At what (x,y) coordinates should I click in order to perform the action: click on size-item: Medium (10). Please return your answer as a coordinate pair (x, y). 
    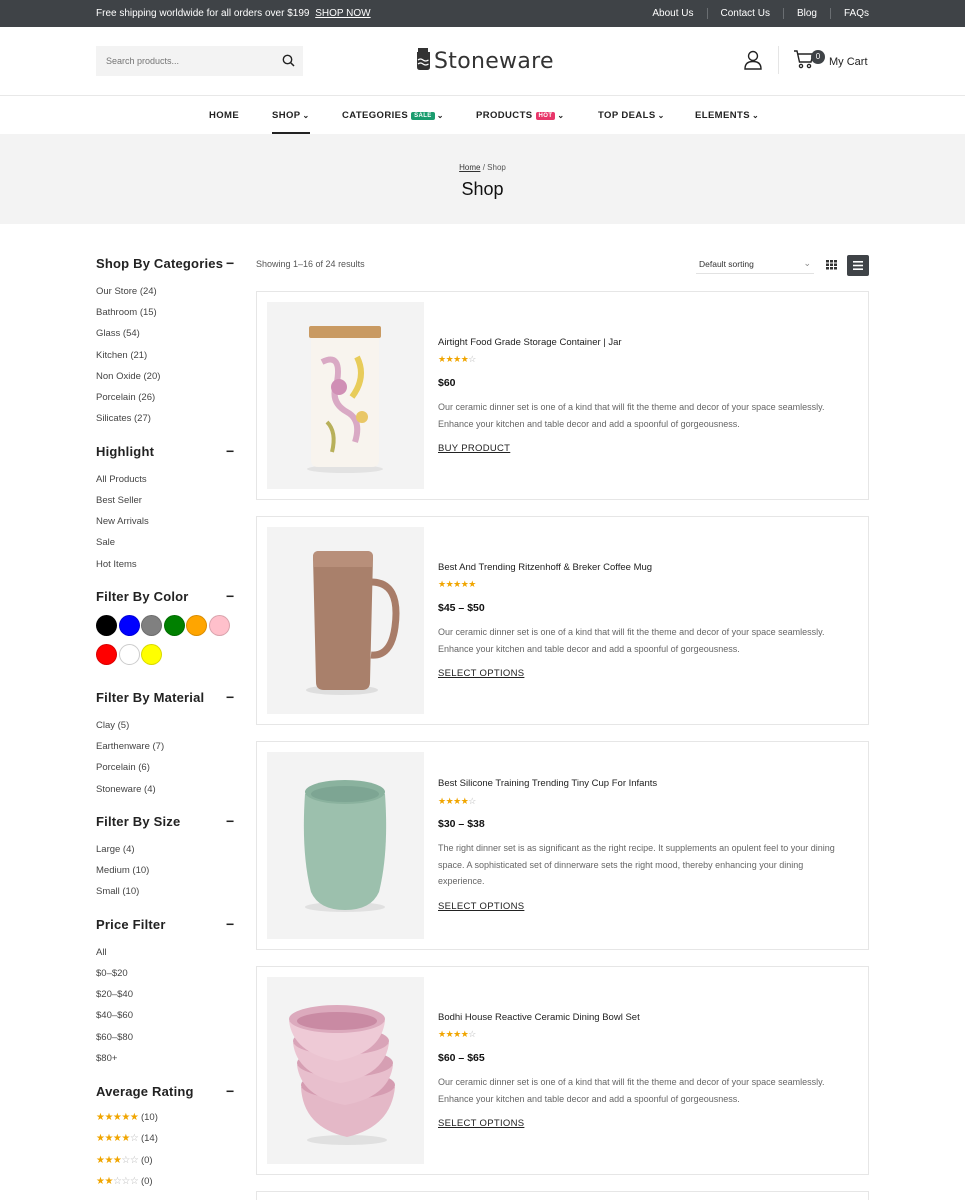
    Looking at the image, I should click on (122, 870).